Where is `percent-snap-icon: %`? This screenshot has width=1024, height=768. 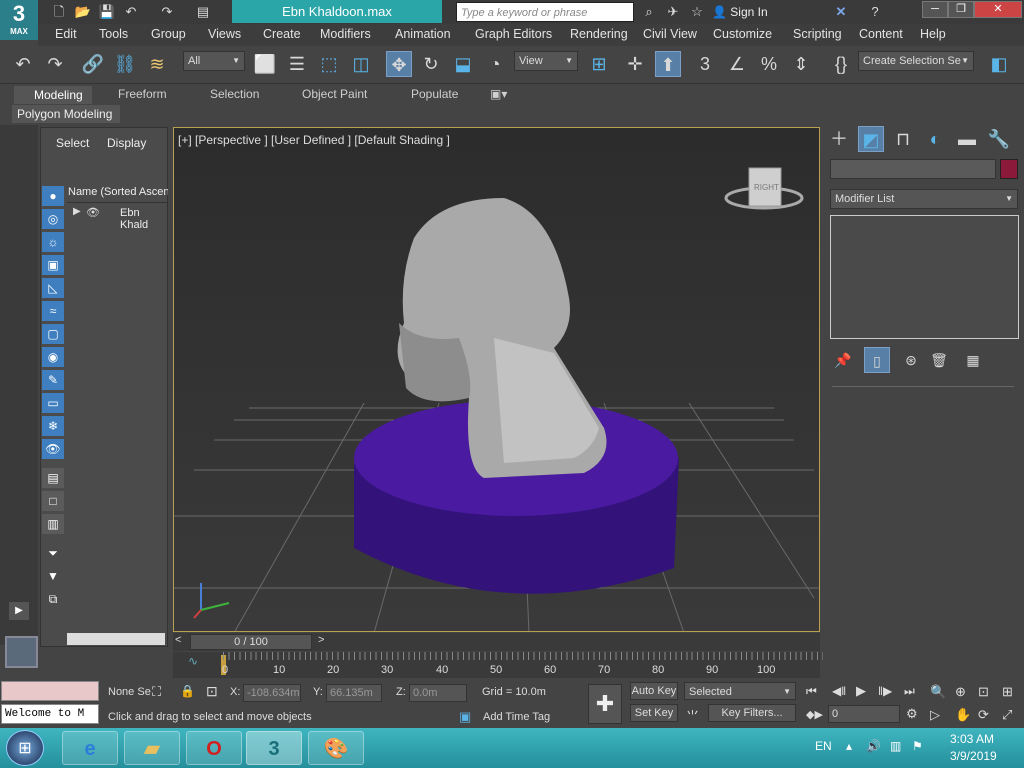 percent-snap-icon: % is located at coordinates (769, 64).